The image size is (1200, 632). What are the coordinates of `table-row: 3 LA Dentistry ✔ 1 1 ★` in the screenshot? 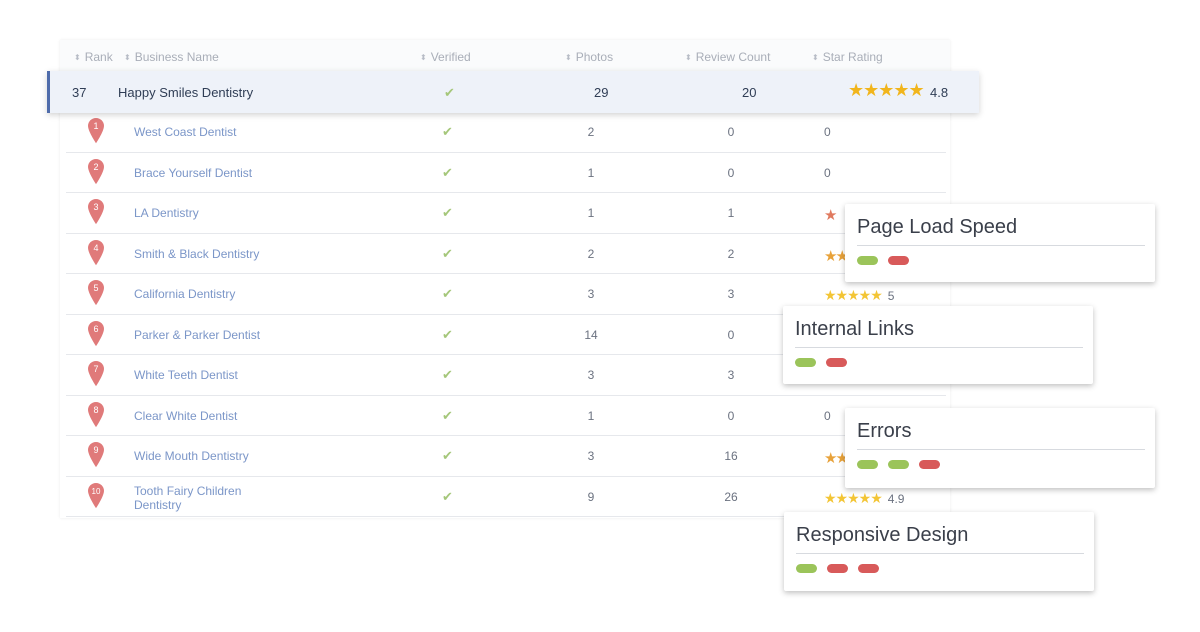 It's located at (506, 213).